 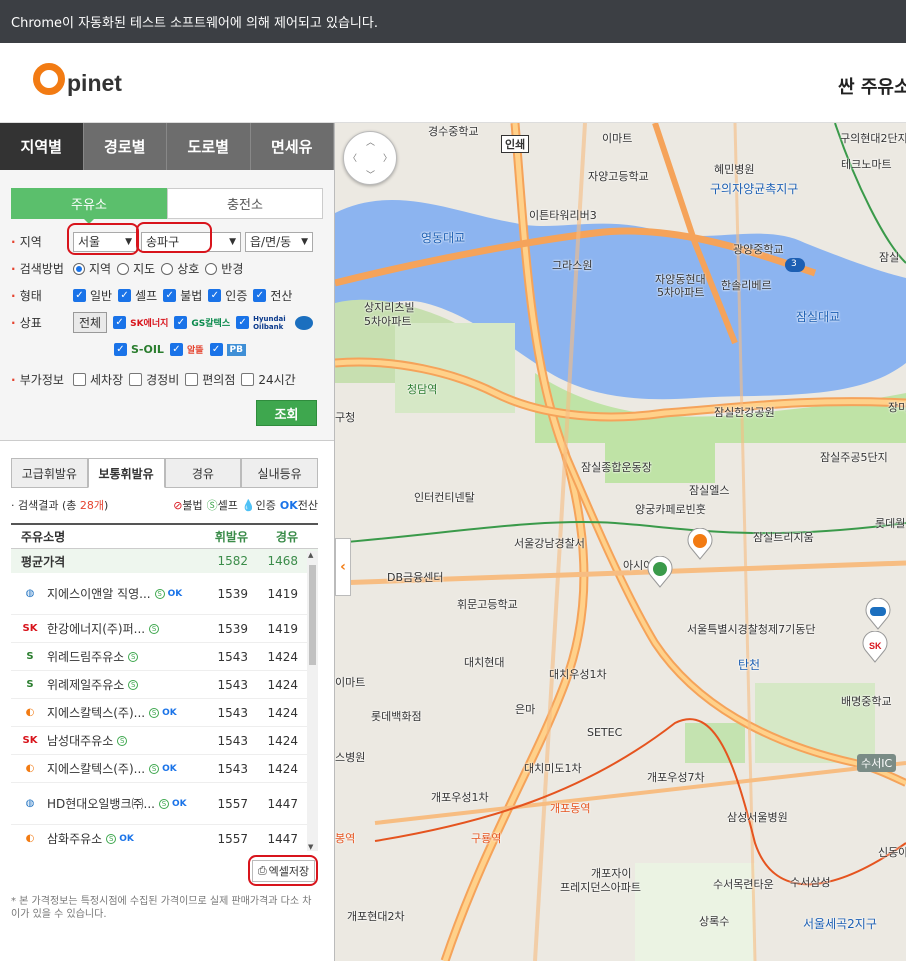 What do you see at coordinates (273, 536) in the screenshot?
I see `header-diesel: 경유` at bounding box center [273, 536].